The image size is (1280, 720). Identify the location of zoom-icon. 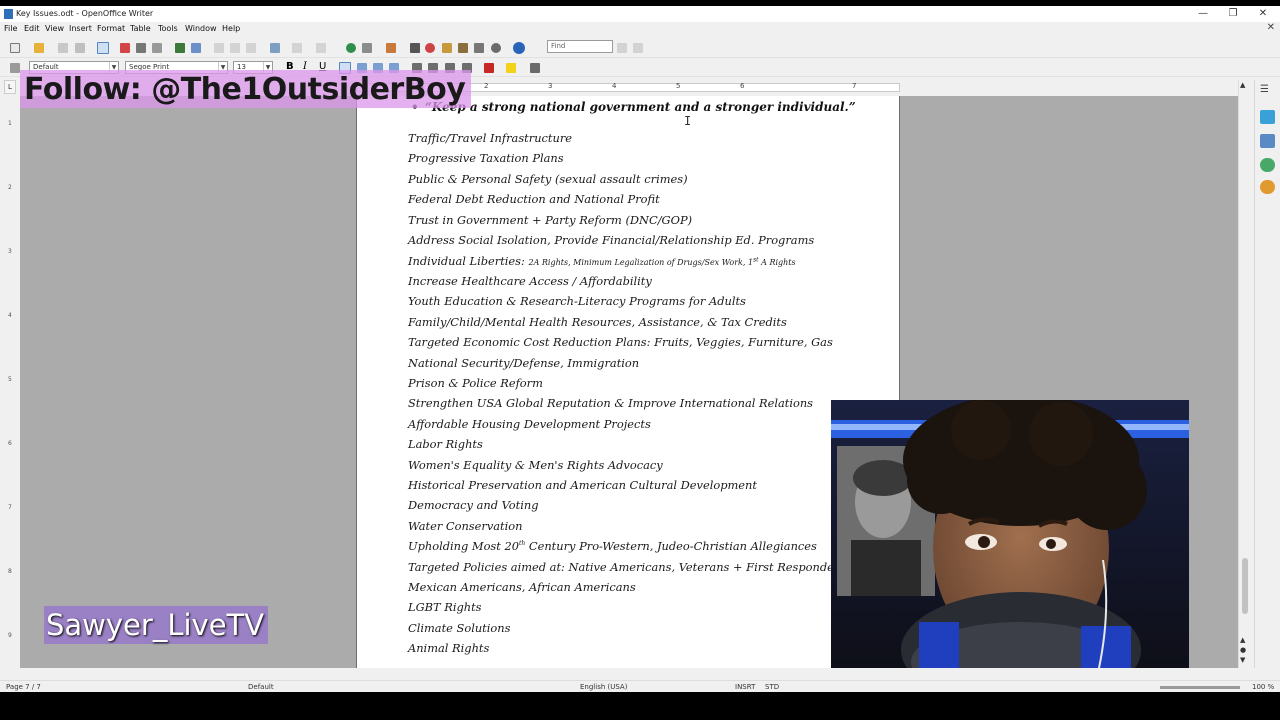
(496, 48).